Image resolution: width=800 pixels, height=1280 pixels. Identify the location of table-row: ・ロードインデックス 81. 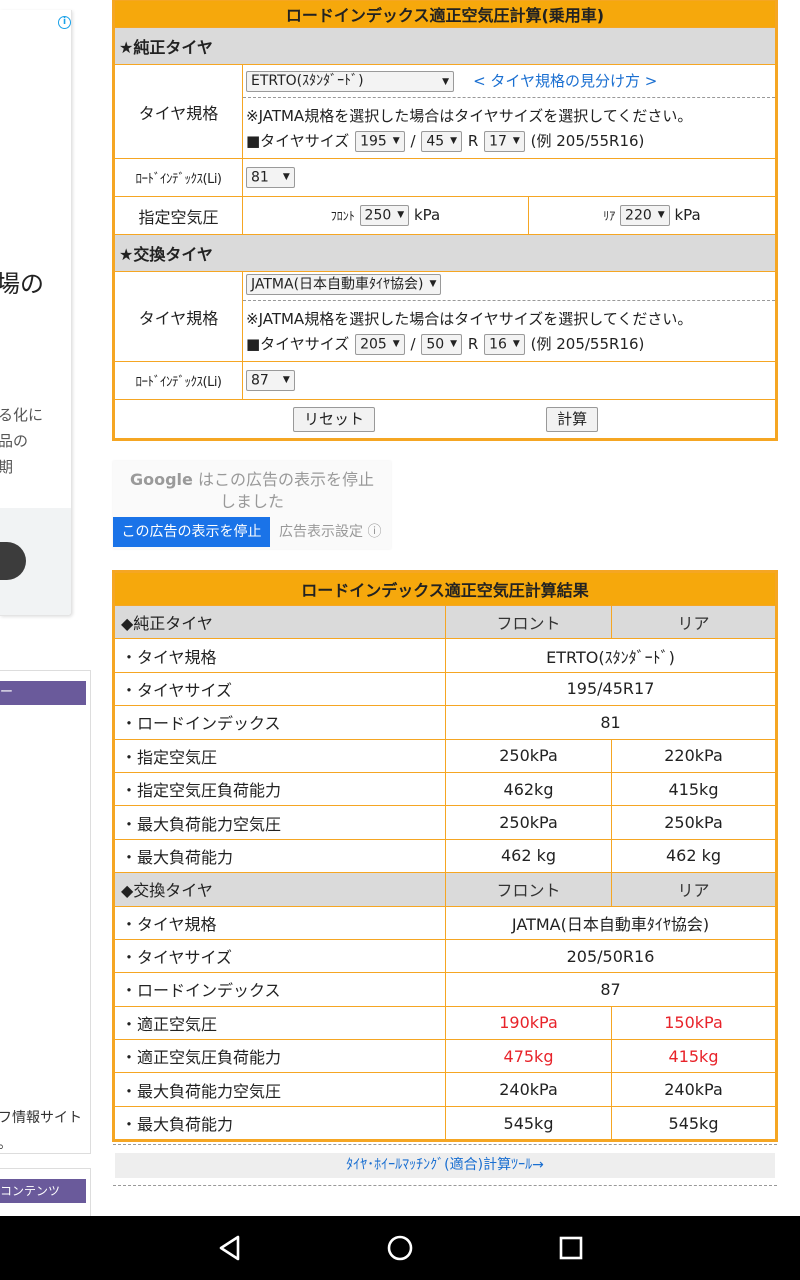
(445, 722).